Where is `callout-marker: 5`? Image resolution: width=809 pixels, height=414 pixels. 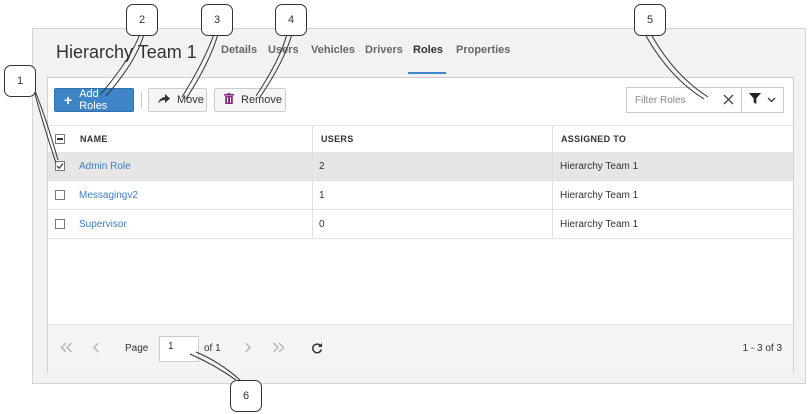 callout-marker: 5 is located at coordinates (650, 20).